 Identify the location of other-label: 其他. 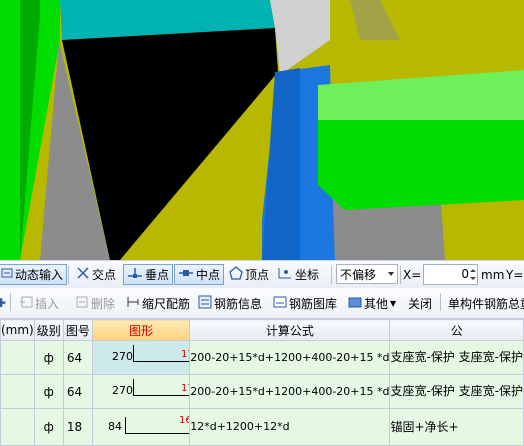
(376, 303).